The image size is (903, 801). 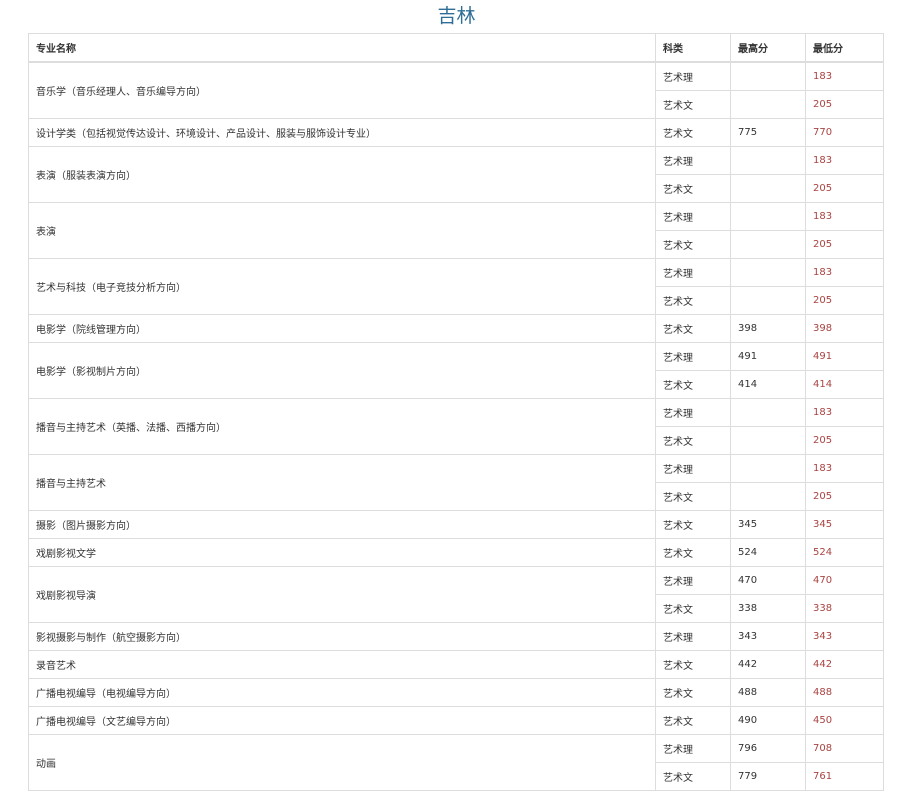 I want to click on major-cell: 艺术与科技（电子竞技分析方向）, so click(x=342, y=286).